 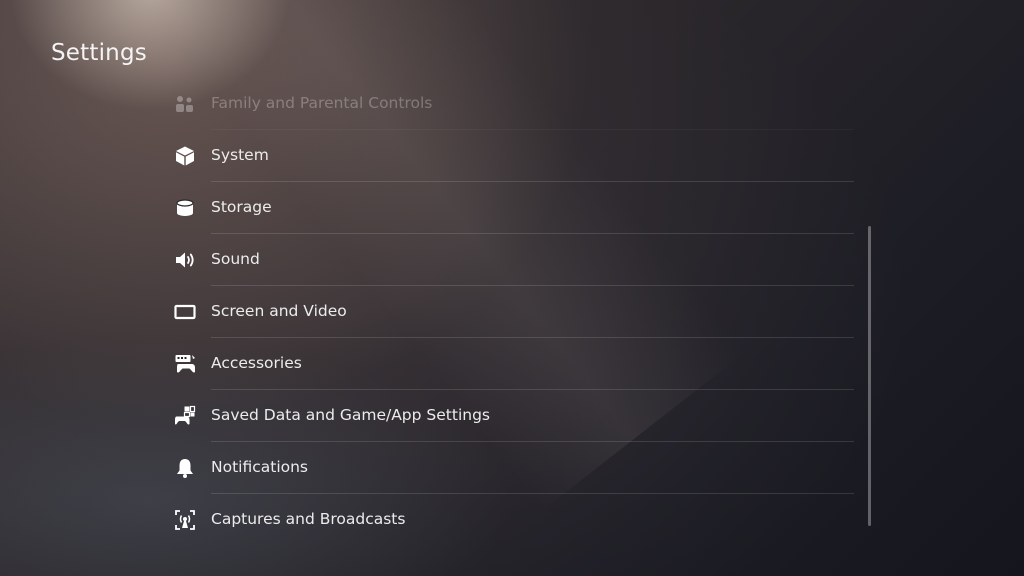 I want to click on settings-item-notifications: Notifications, so click(x=510, y=468).